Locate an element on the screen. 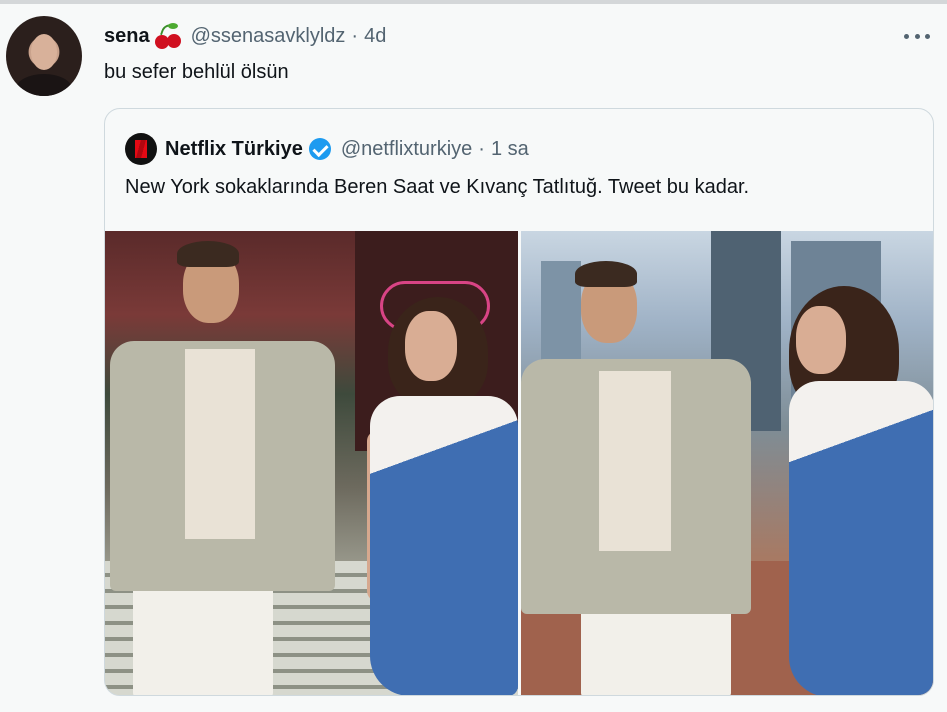 Image resolution: width=947 pixels, height=712 pixels. display-name: sena is located at coordinates (127, 36).